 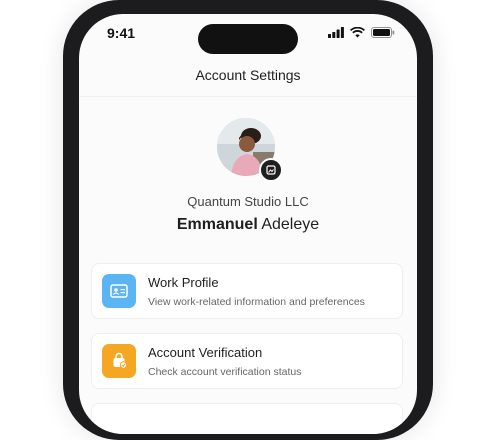 What do you see at coordinates (248, 201) in the screenshot?
I see `company-name: Quantum Studio LLC` at bounding box center [248, 201].